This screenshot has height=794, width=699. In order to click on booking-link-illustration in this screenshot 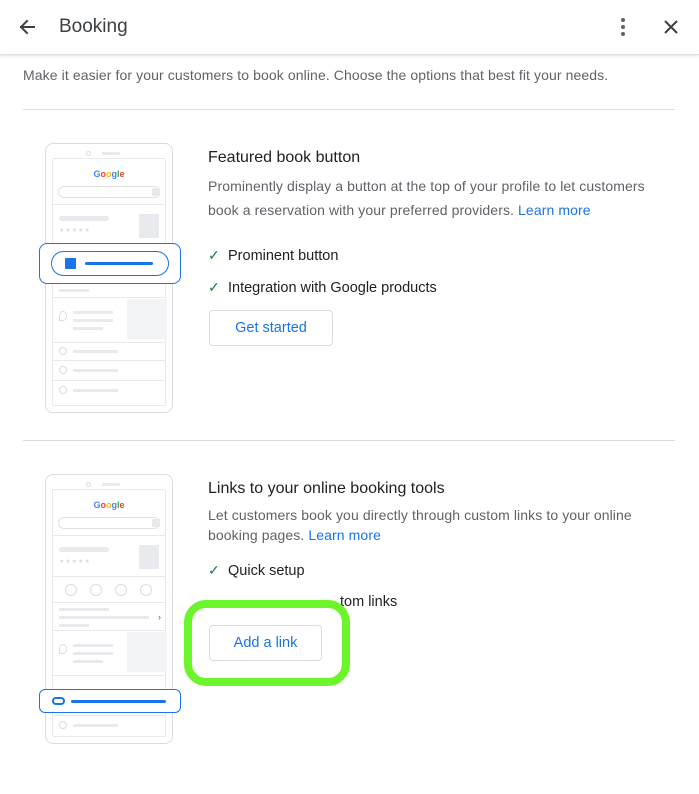, I will do `click(110, 701)`.